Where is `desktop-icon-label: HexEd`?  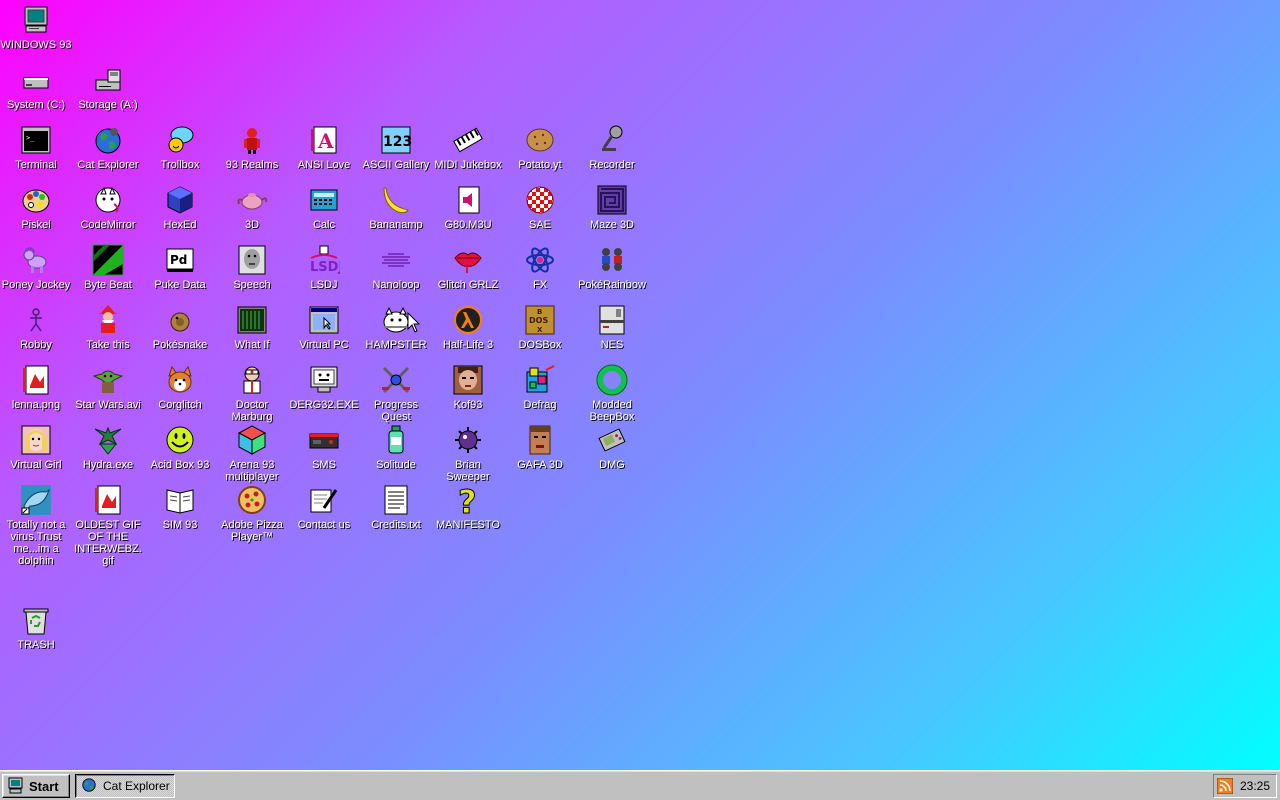 desktop-icon-label: HexEd is located at coordinates (180, 225).